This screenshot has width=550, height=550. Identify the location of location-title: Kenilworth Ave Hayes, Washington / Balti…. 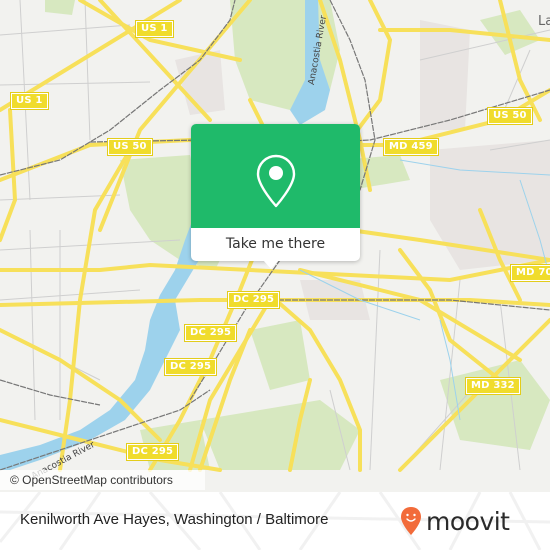
(174, 519).